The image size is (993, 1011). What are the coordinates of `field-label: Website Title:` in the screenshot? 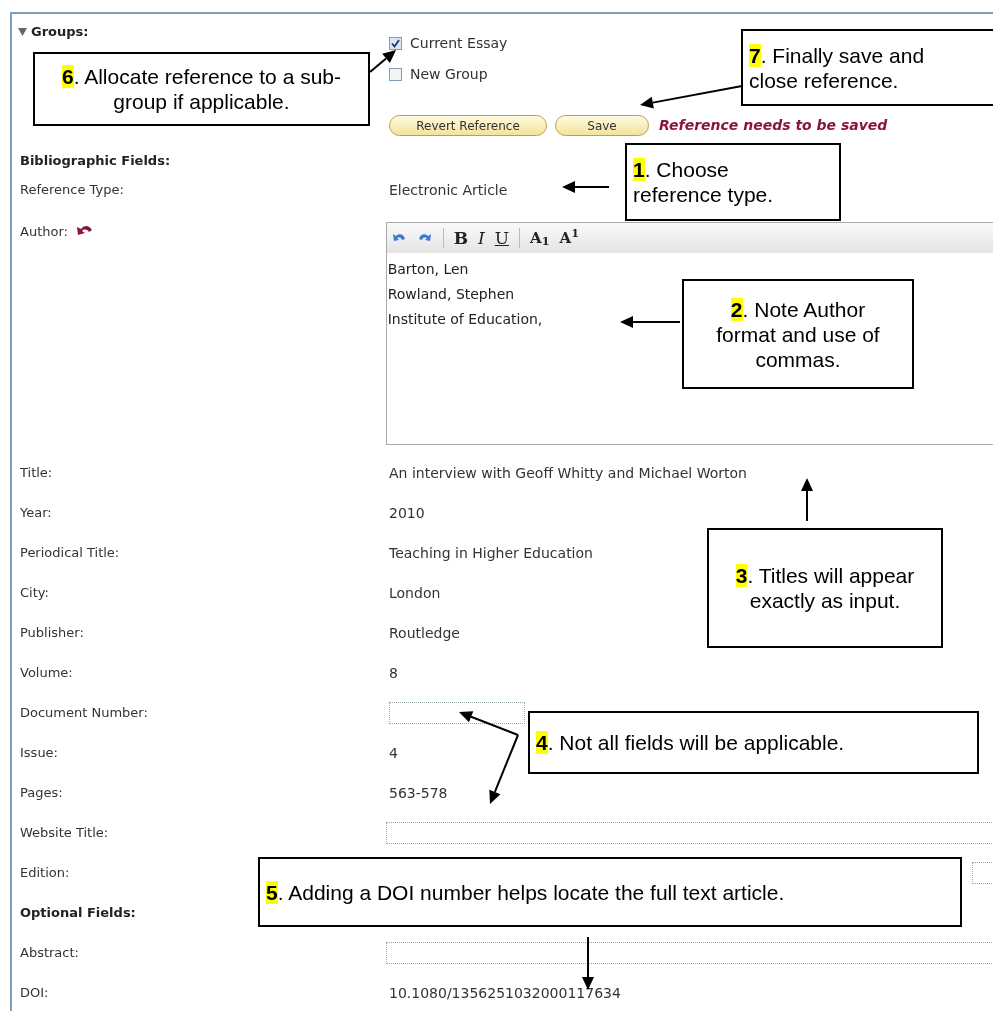 It's located at (64, 833).